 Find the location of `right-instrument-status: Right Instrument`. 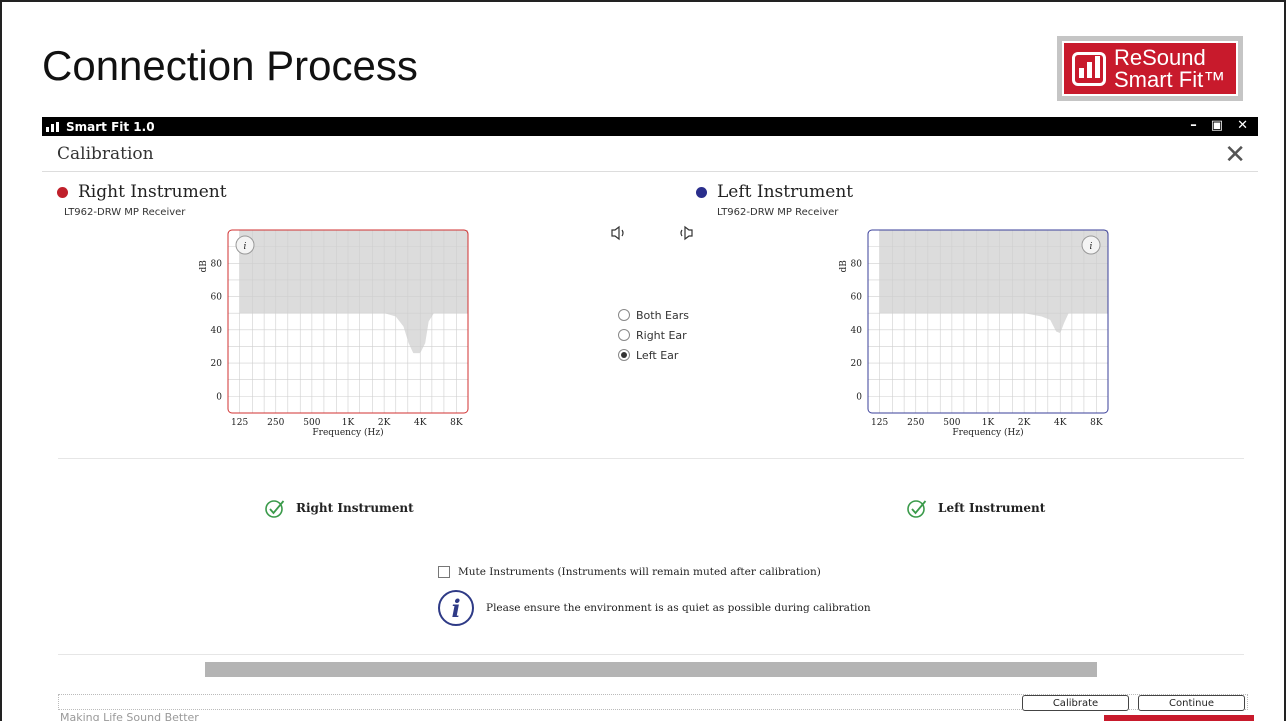

right-instrument-status: Right Instrument is located at coordinates (339, 508).